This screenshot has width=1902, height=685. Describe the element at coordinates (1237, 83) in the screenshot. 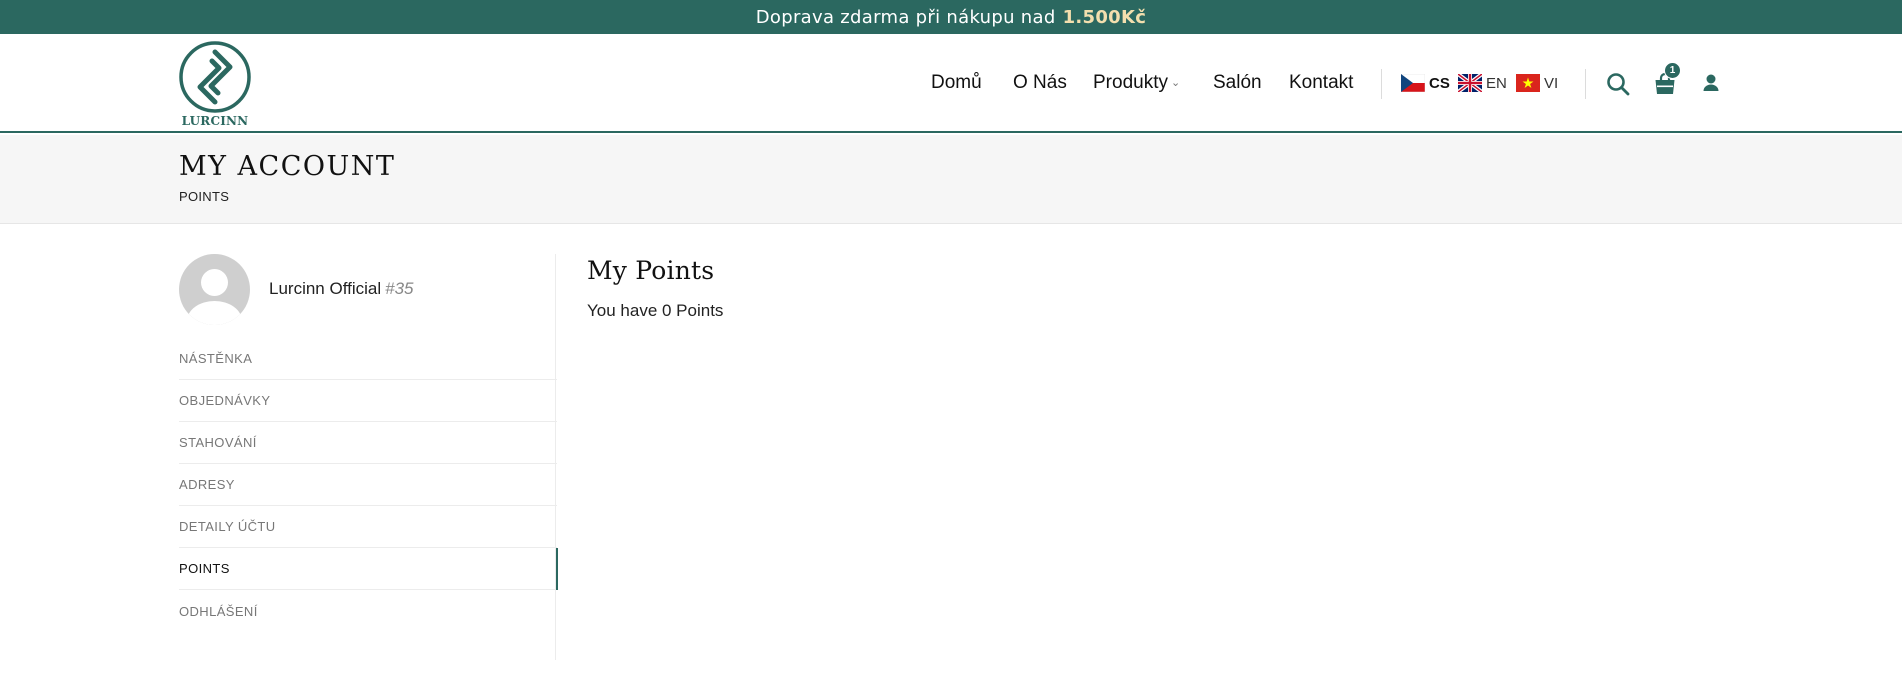

I see `nav-item-salon: Salón` at that location.